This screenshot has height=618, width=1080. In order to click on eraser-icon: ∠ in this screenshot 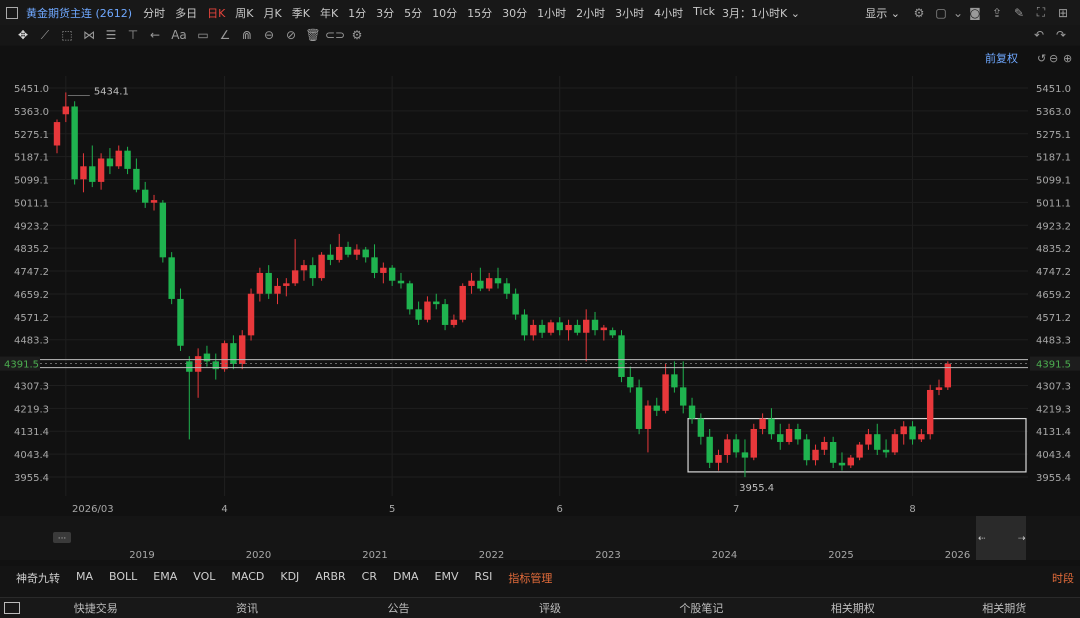, I will do `click(225, 35)`.